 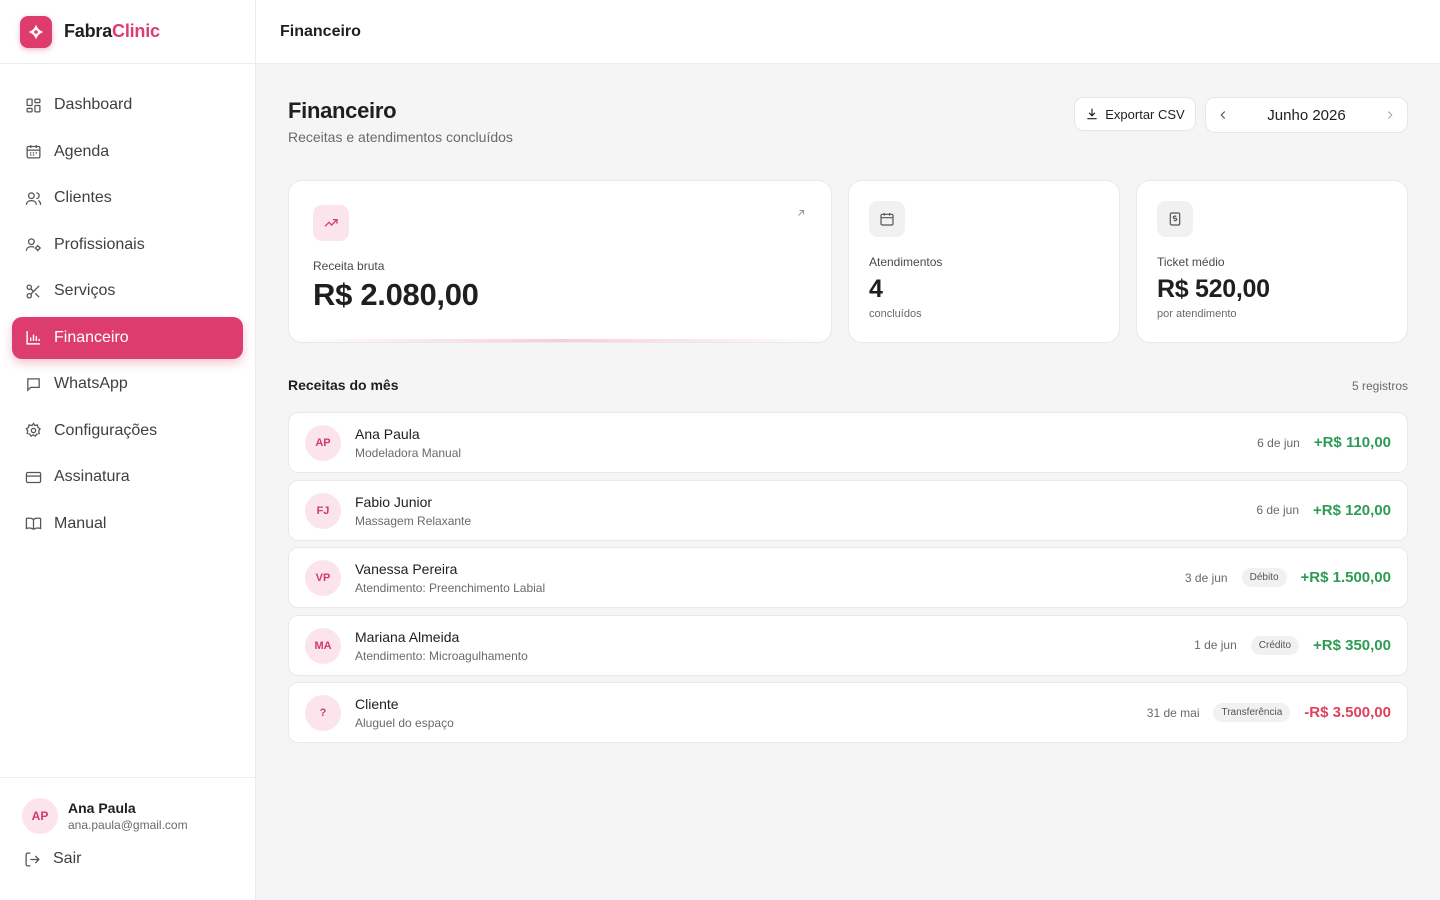 I want to click on sidebar-item-label: Configurações, so click(x=106, y=430).